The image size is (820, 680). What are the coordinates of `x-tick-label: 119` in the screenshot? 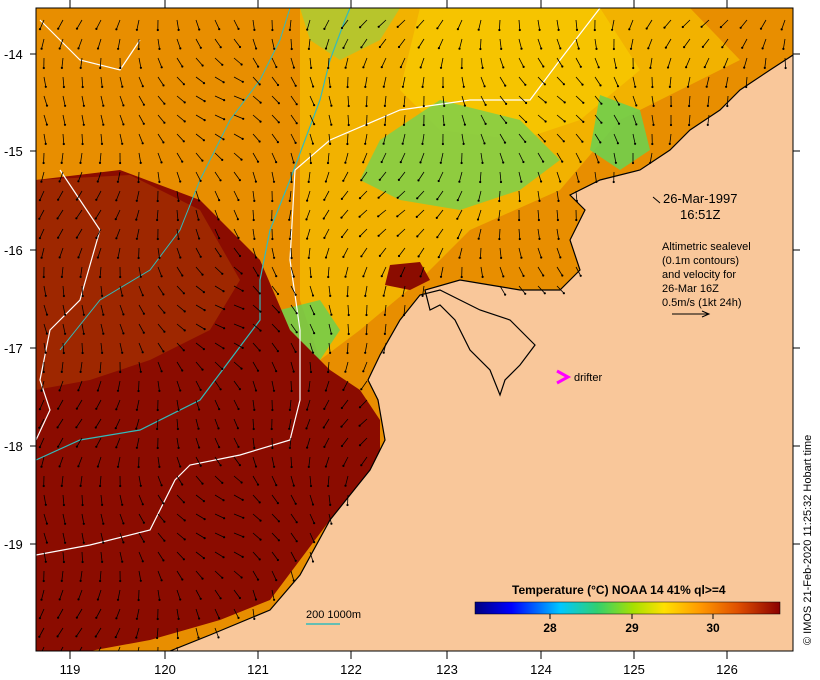 It's located at (70, 669).